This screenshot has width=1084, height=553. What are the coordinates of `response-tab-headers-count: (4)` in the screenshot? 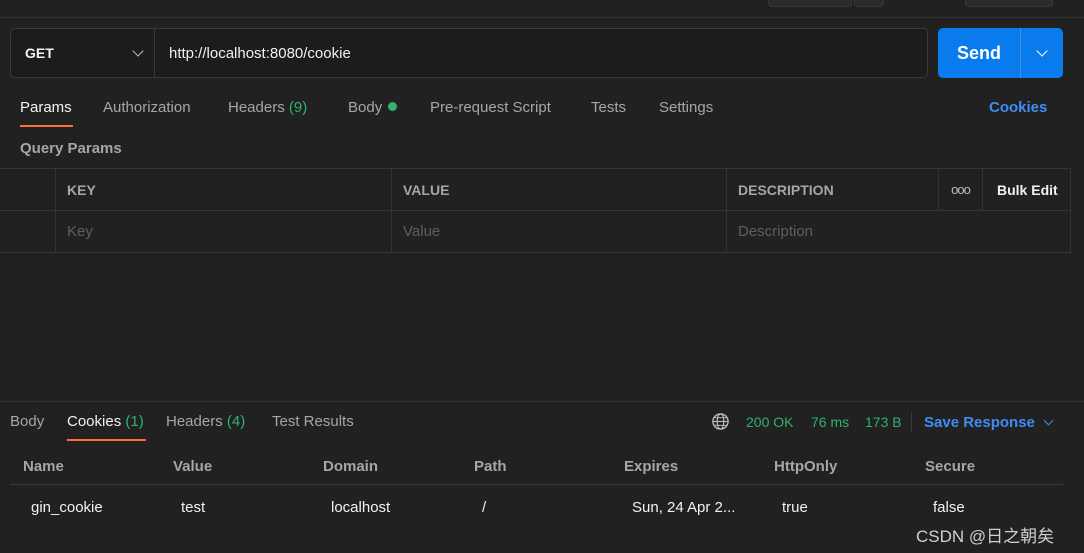 It's located at (236, 421).